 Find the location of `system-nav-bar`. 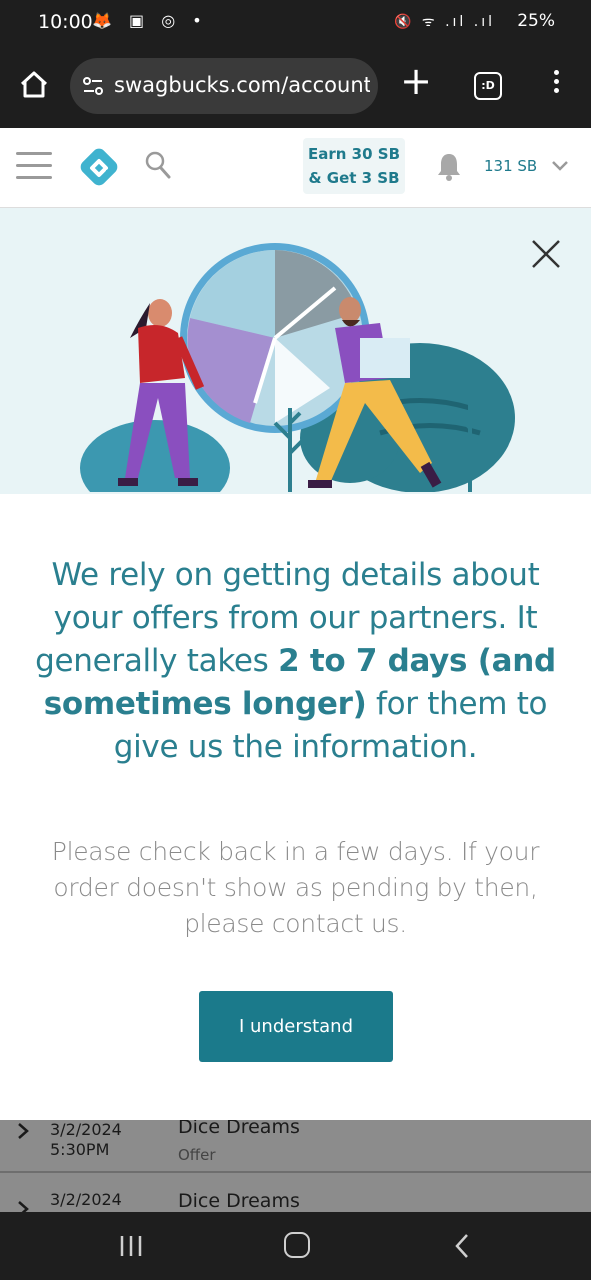

system-nav-bar is located at coordinates (295, 1246).